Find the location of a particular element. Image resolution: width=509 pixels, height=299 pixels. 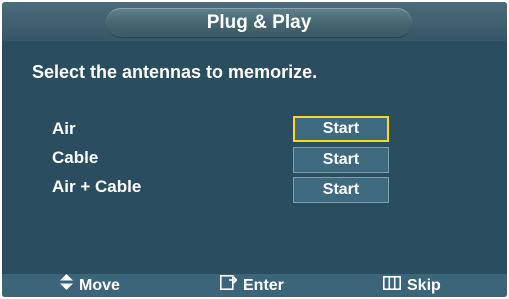

skip-hint-label: Skip is located at coordinates (424, 285).